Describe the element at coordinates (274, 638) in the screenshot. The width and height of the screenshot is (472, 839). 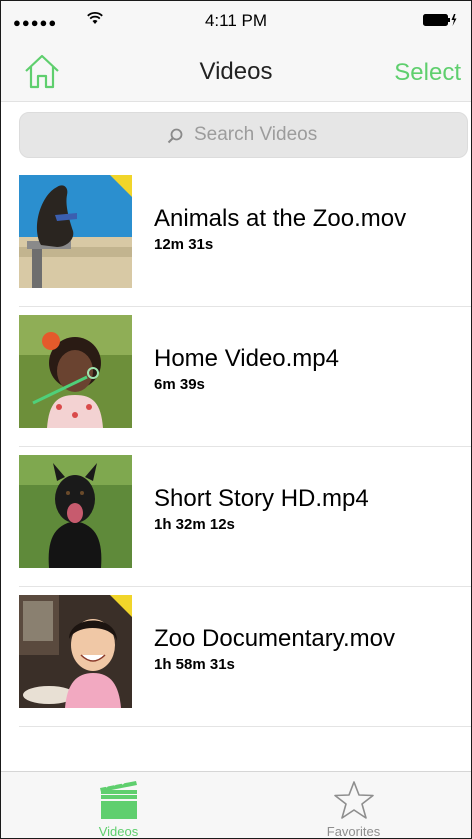
I see `video-title: Zoo Documentary.mov` at that location.